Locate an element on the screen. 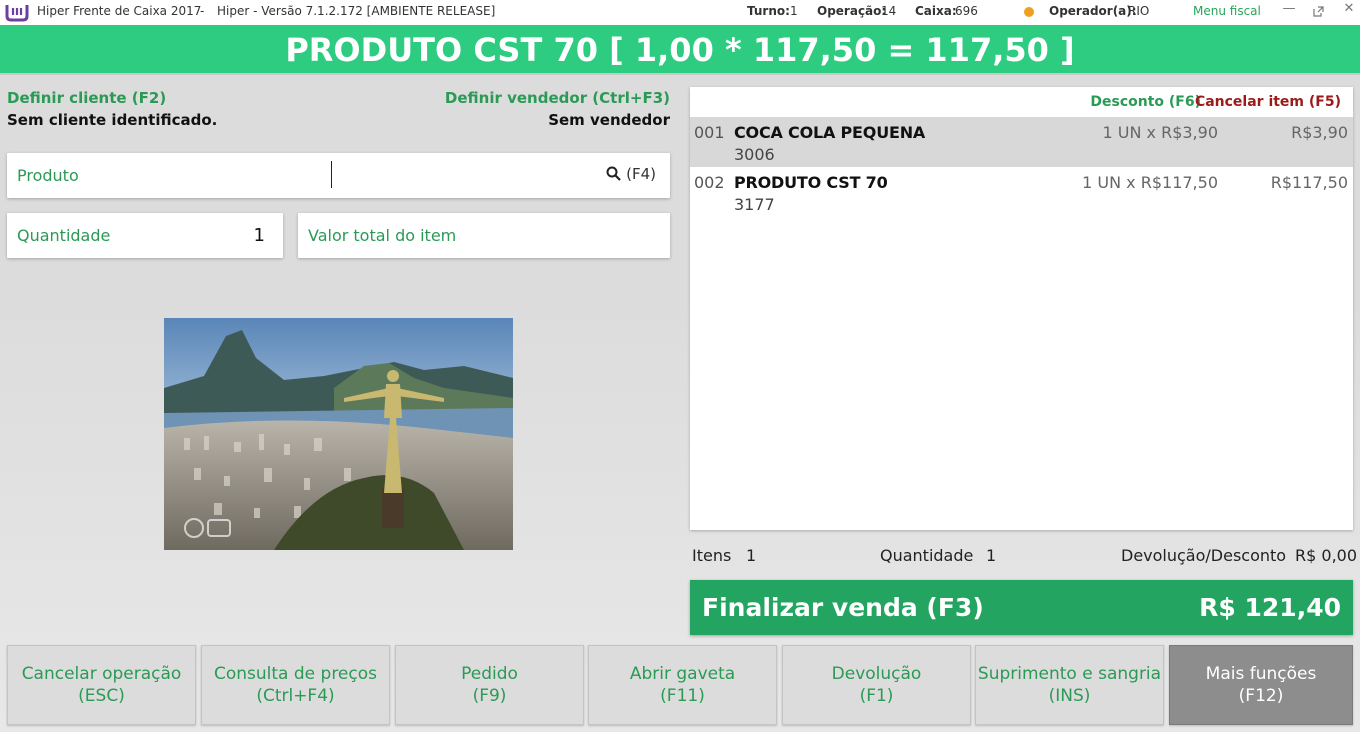  item-number: 002 is located at coordinates (709, 182).